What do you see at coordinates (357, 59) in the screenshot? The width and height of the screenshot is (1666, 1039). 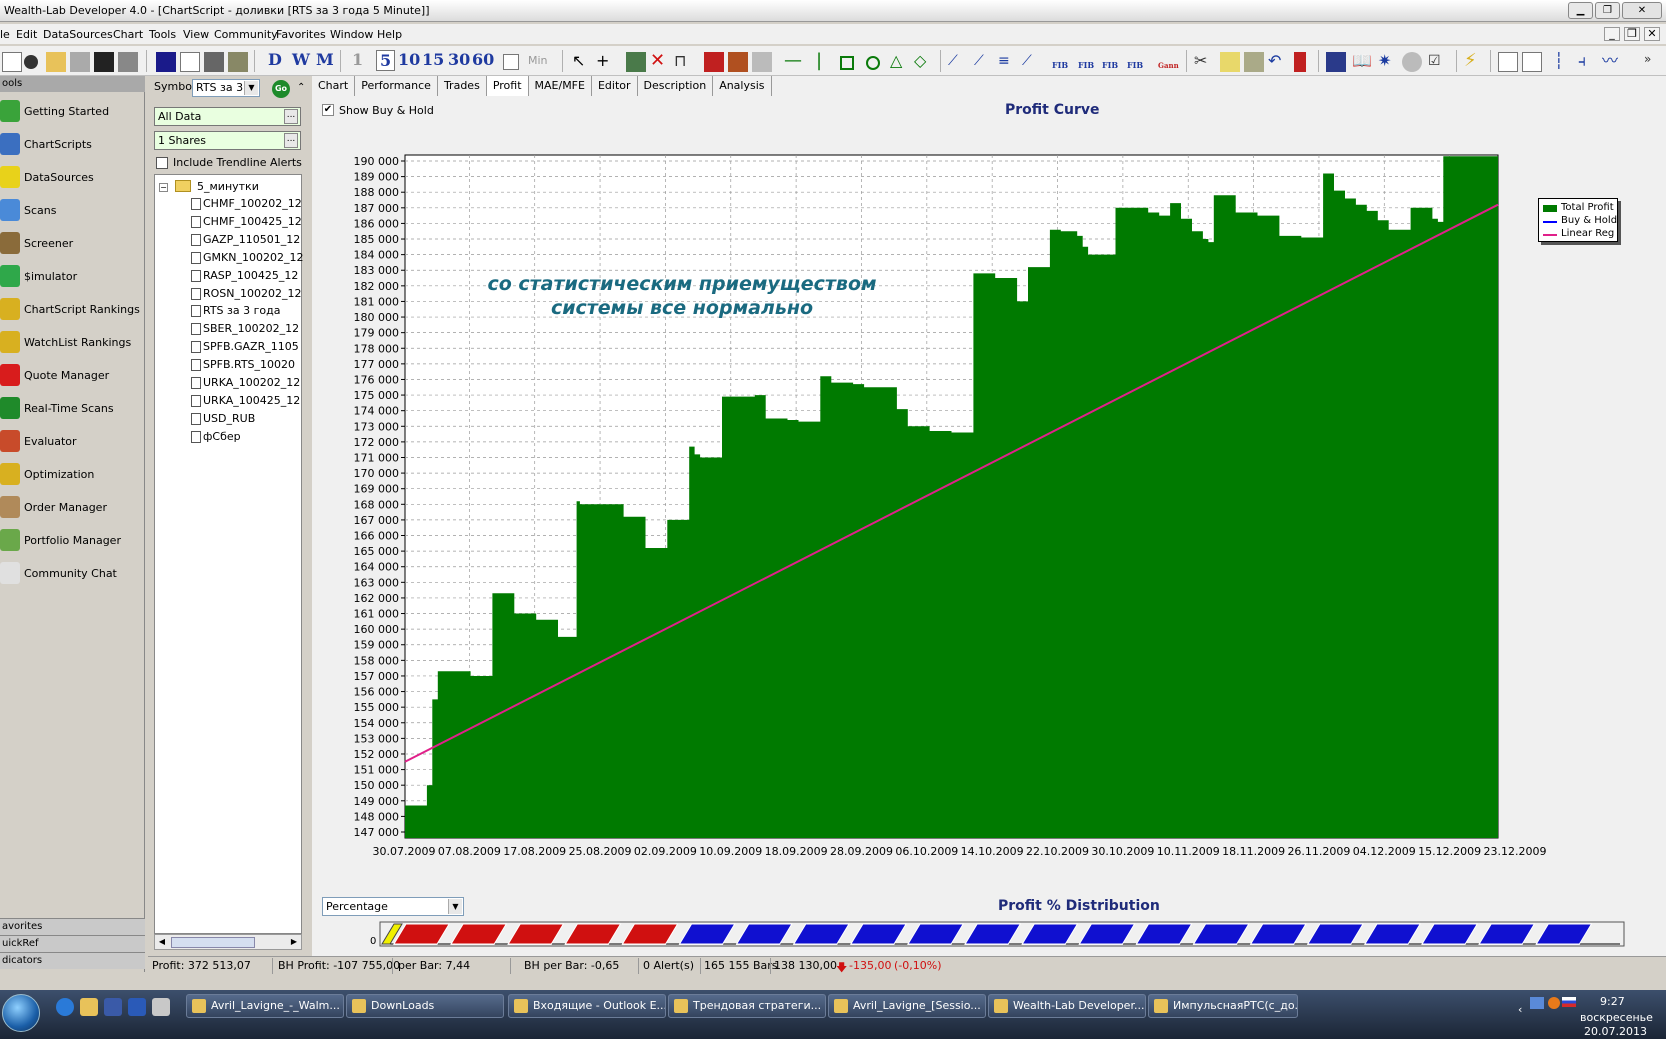 I see `interval-1-button: 1` at bounding box center [357, 59].